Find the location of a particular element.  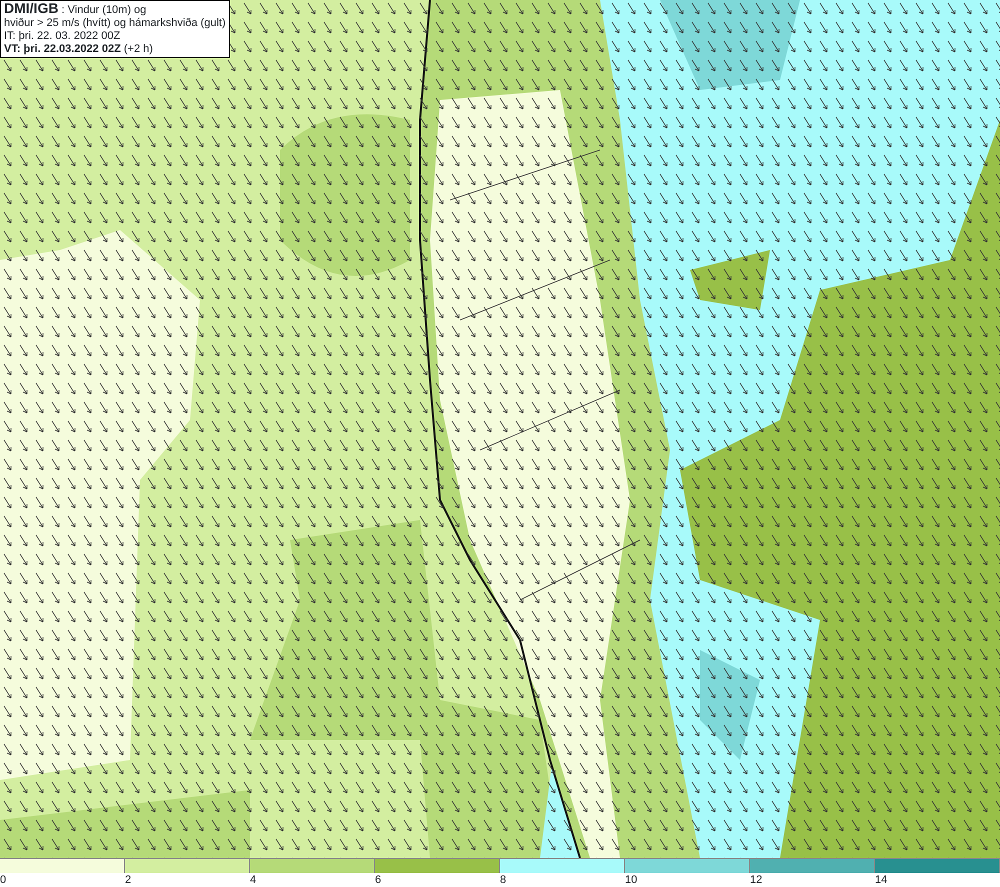

legend-label: 0 is located at coordinates (3, 880).